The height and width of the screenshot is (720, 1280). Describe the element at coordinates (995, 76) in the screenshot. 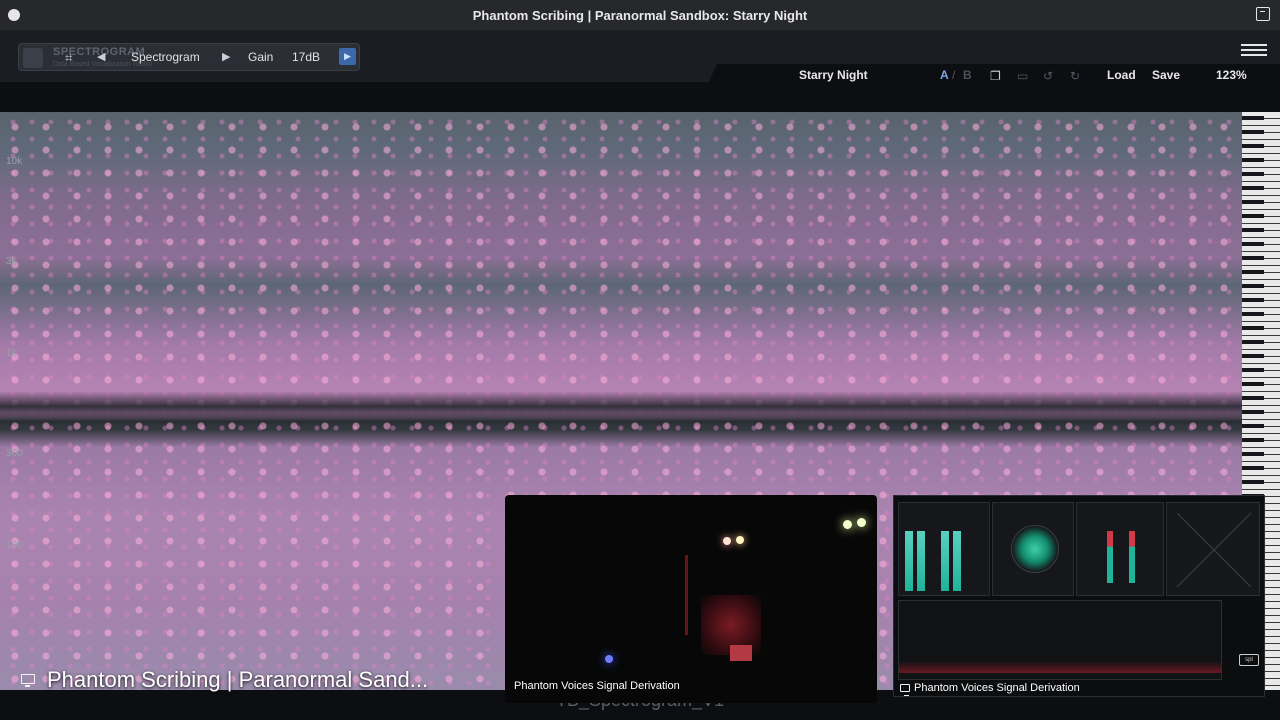

I see `copy-icon: ❐` at that location.